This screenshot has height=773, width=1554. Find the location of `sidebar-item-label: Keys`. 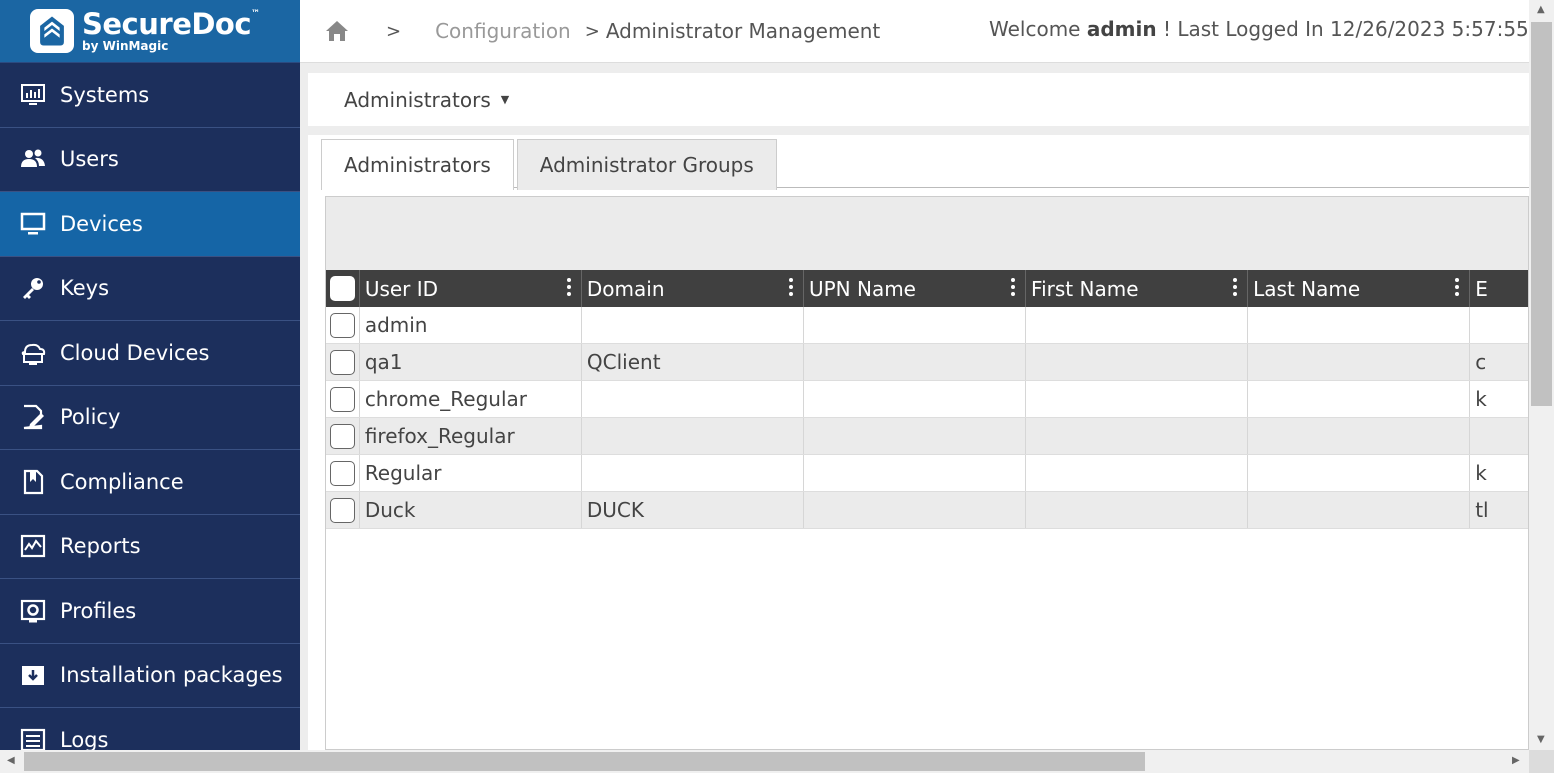

sidebar-item-label: Keys is located at coordinates (85, 288).